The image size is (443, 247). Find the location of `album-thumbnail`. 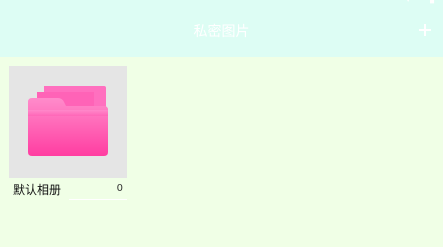

album-thumbnail is located at coordinates (68, 122).